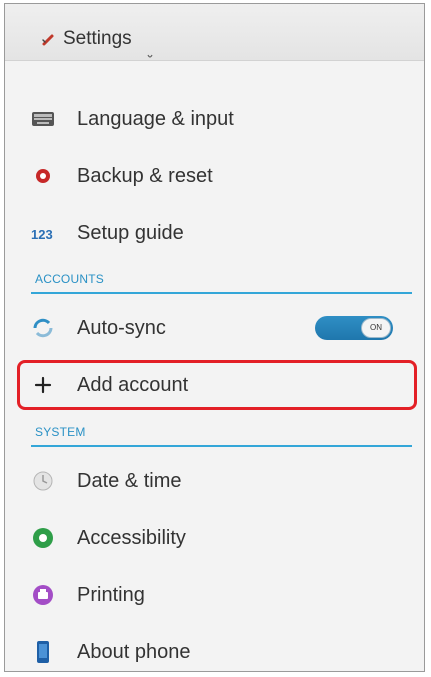 This screenshot has height=677, width=431. I want to click on phone-icon, so click(43, 652).